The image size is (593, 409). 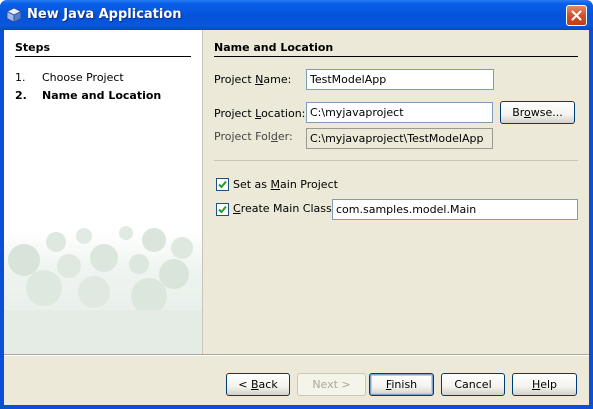 What do you see at coordinates (253, 136) in the screenshot?
I see `project-folder-label: Project Folder:` at bounding box center [253, 136].